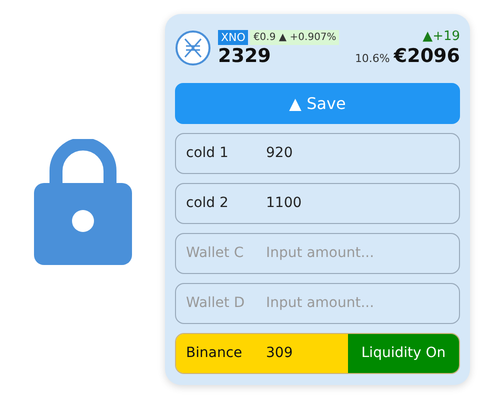 This screenshot has width=500, height=400. What do you see at coordinates (208, 203) in the screenshot?
I see `wallet-label: cold 2` at bounding box center [208, 203].